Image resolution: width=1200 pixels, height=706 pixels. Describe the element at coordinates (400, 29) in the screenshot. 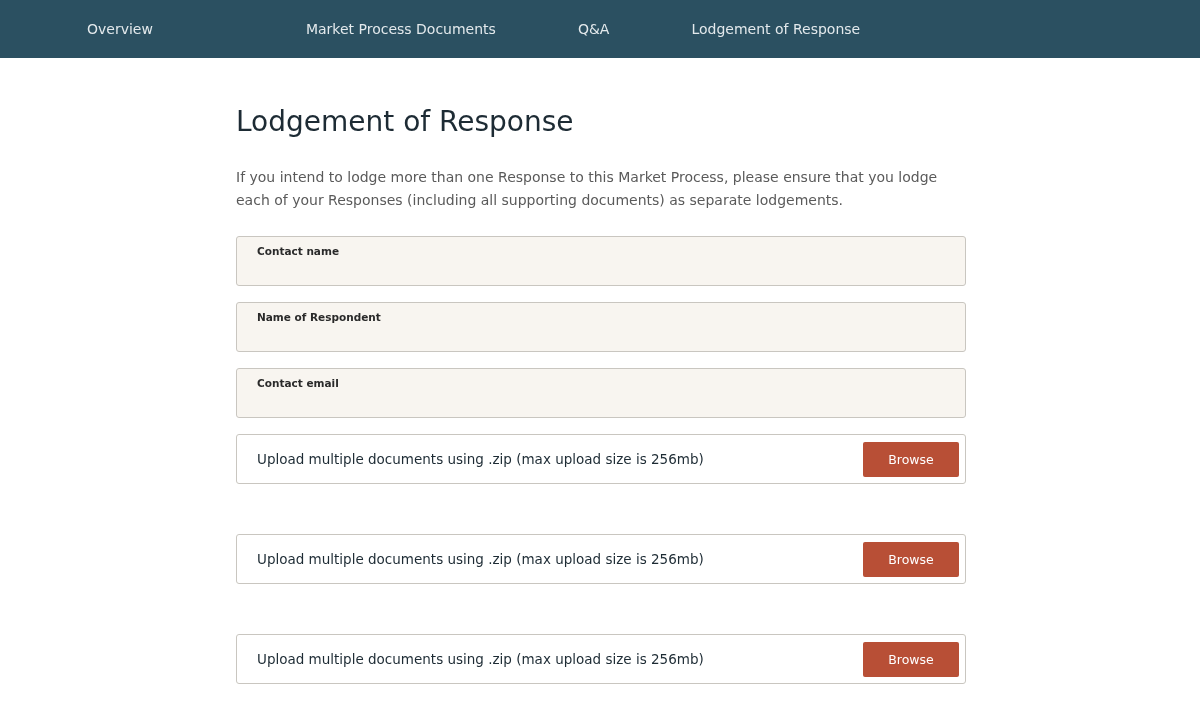

I see `nav-link: Market Process Documents` at that location.